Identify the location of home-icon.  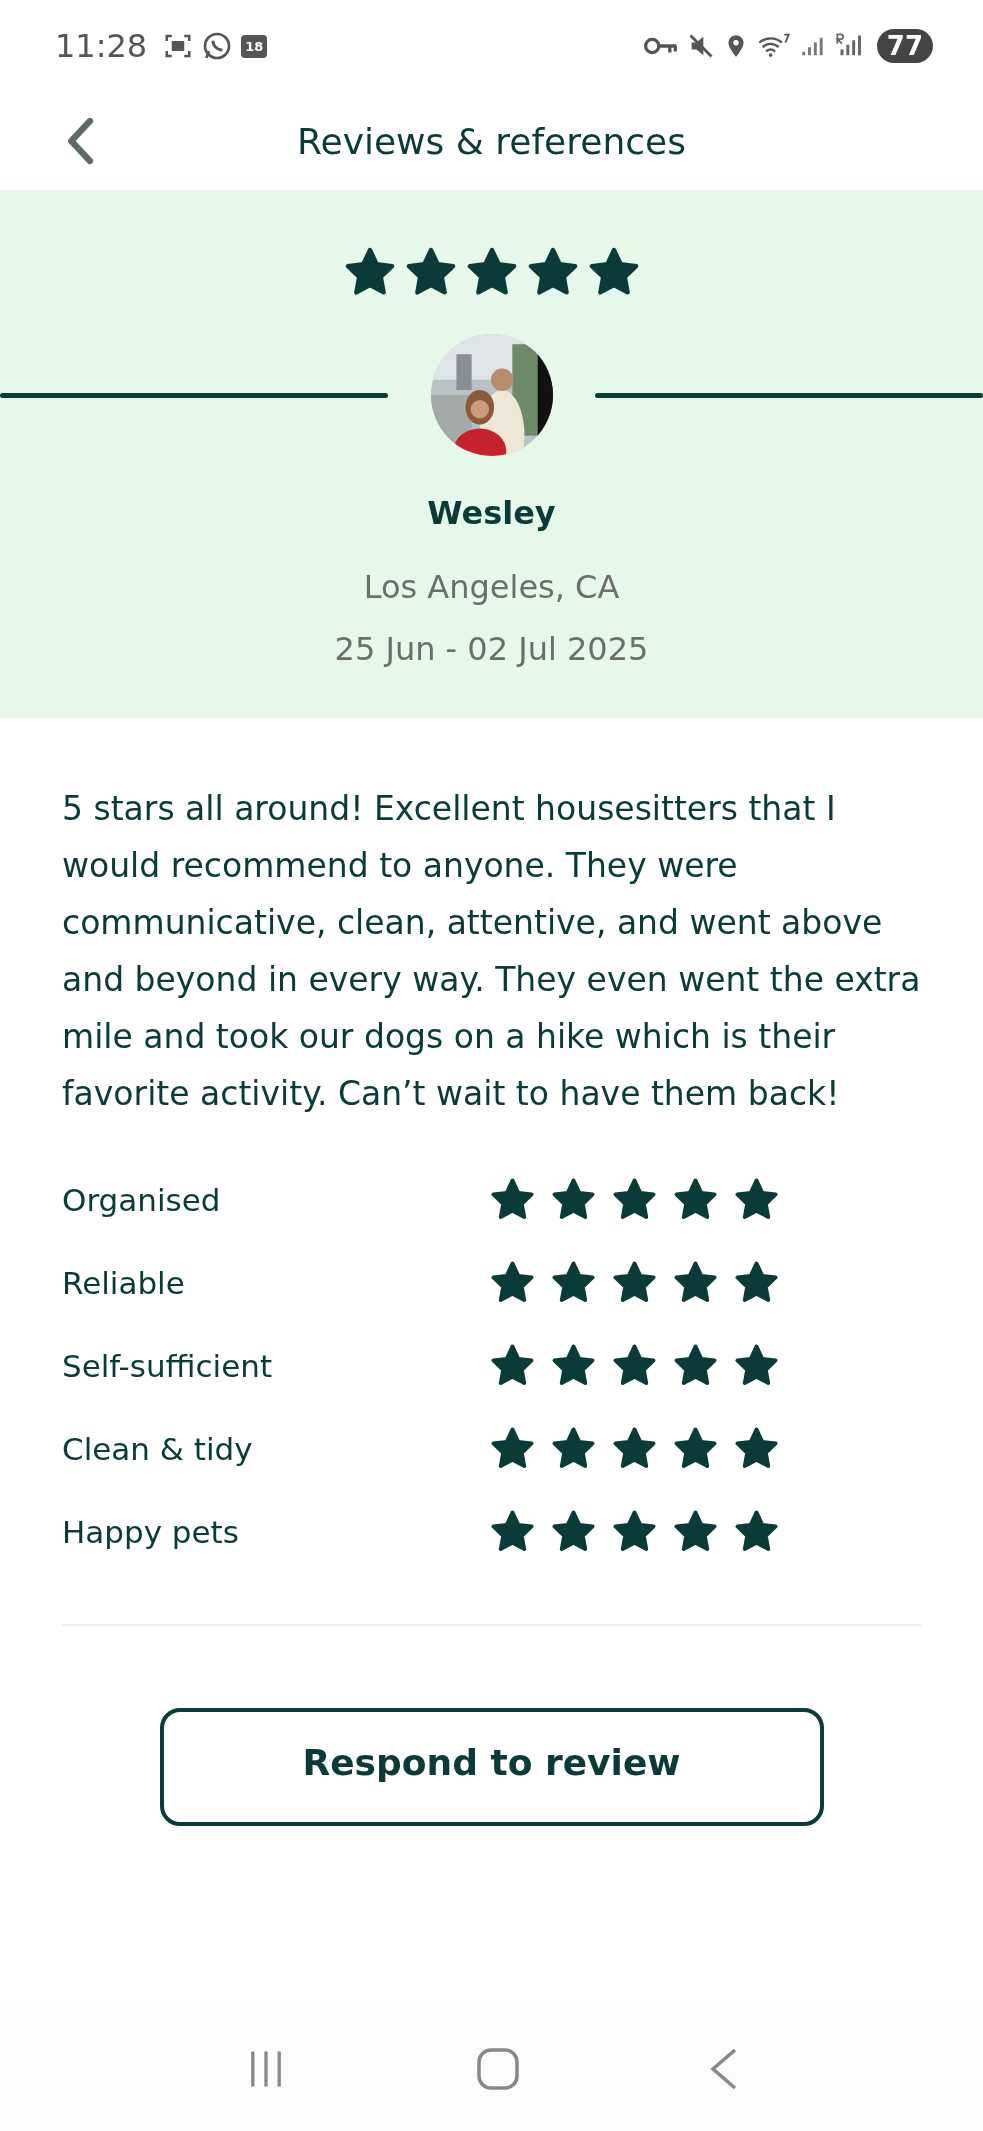
(498, 2069).